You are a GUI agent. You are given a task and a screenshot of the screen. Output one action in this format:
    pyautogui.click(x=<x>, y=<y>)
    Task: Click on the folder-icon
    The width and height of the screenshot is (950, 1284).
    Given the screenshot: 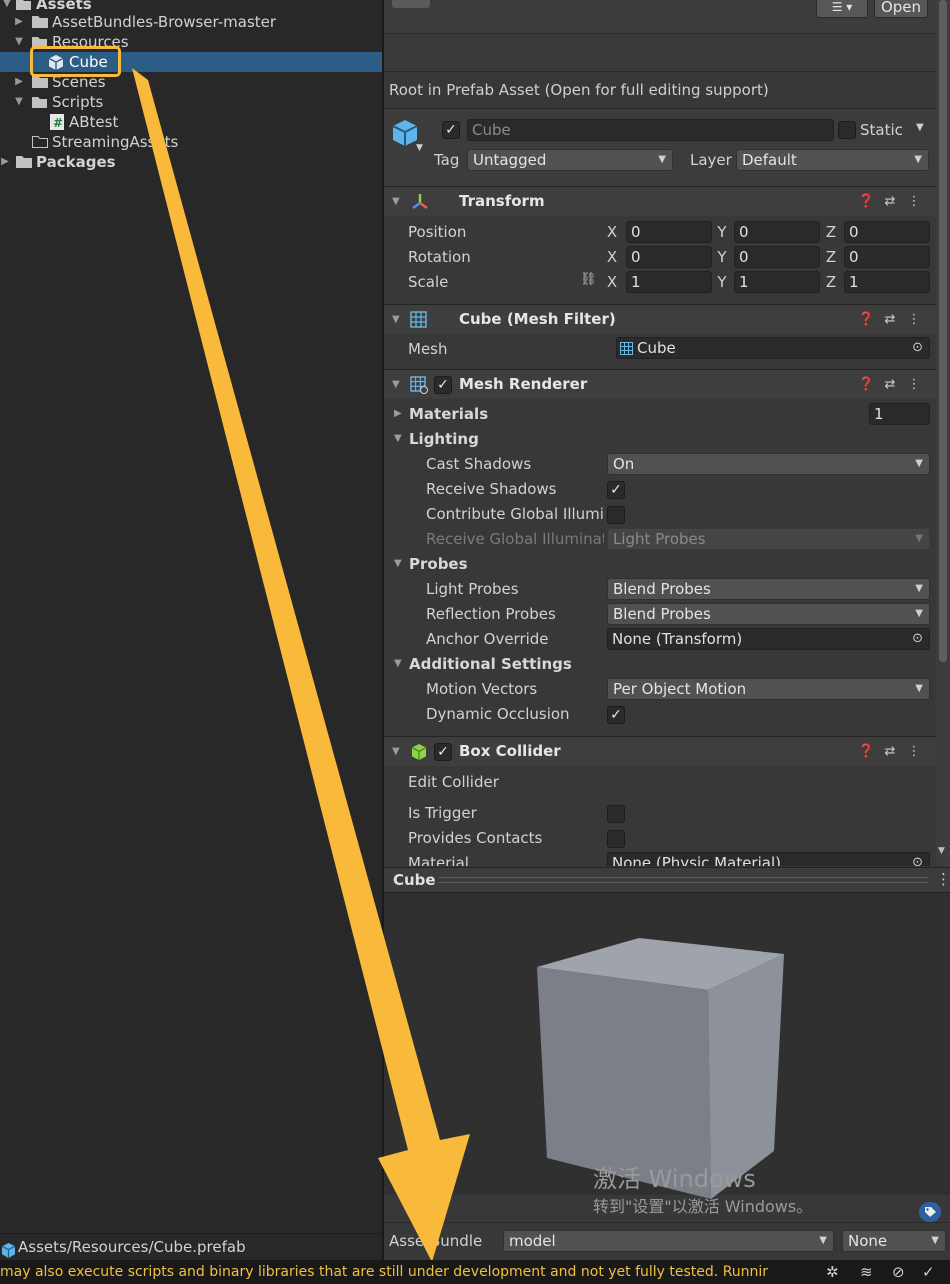 What is the action you would take?
    pyautogui.click(x=40, y=82)
    